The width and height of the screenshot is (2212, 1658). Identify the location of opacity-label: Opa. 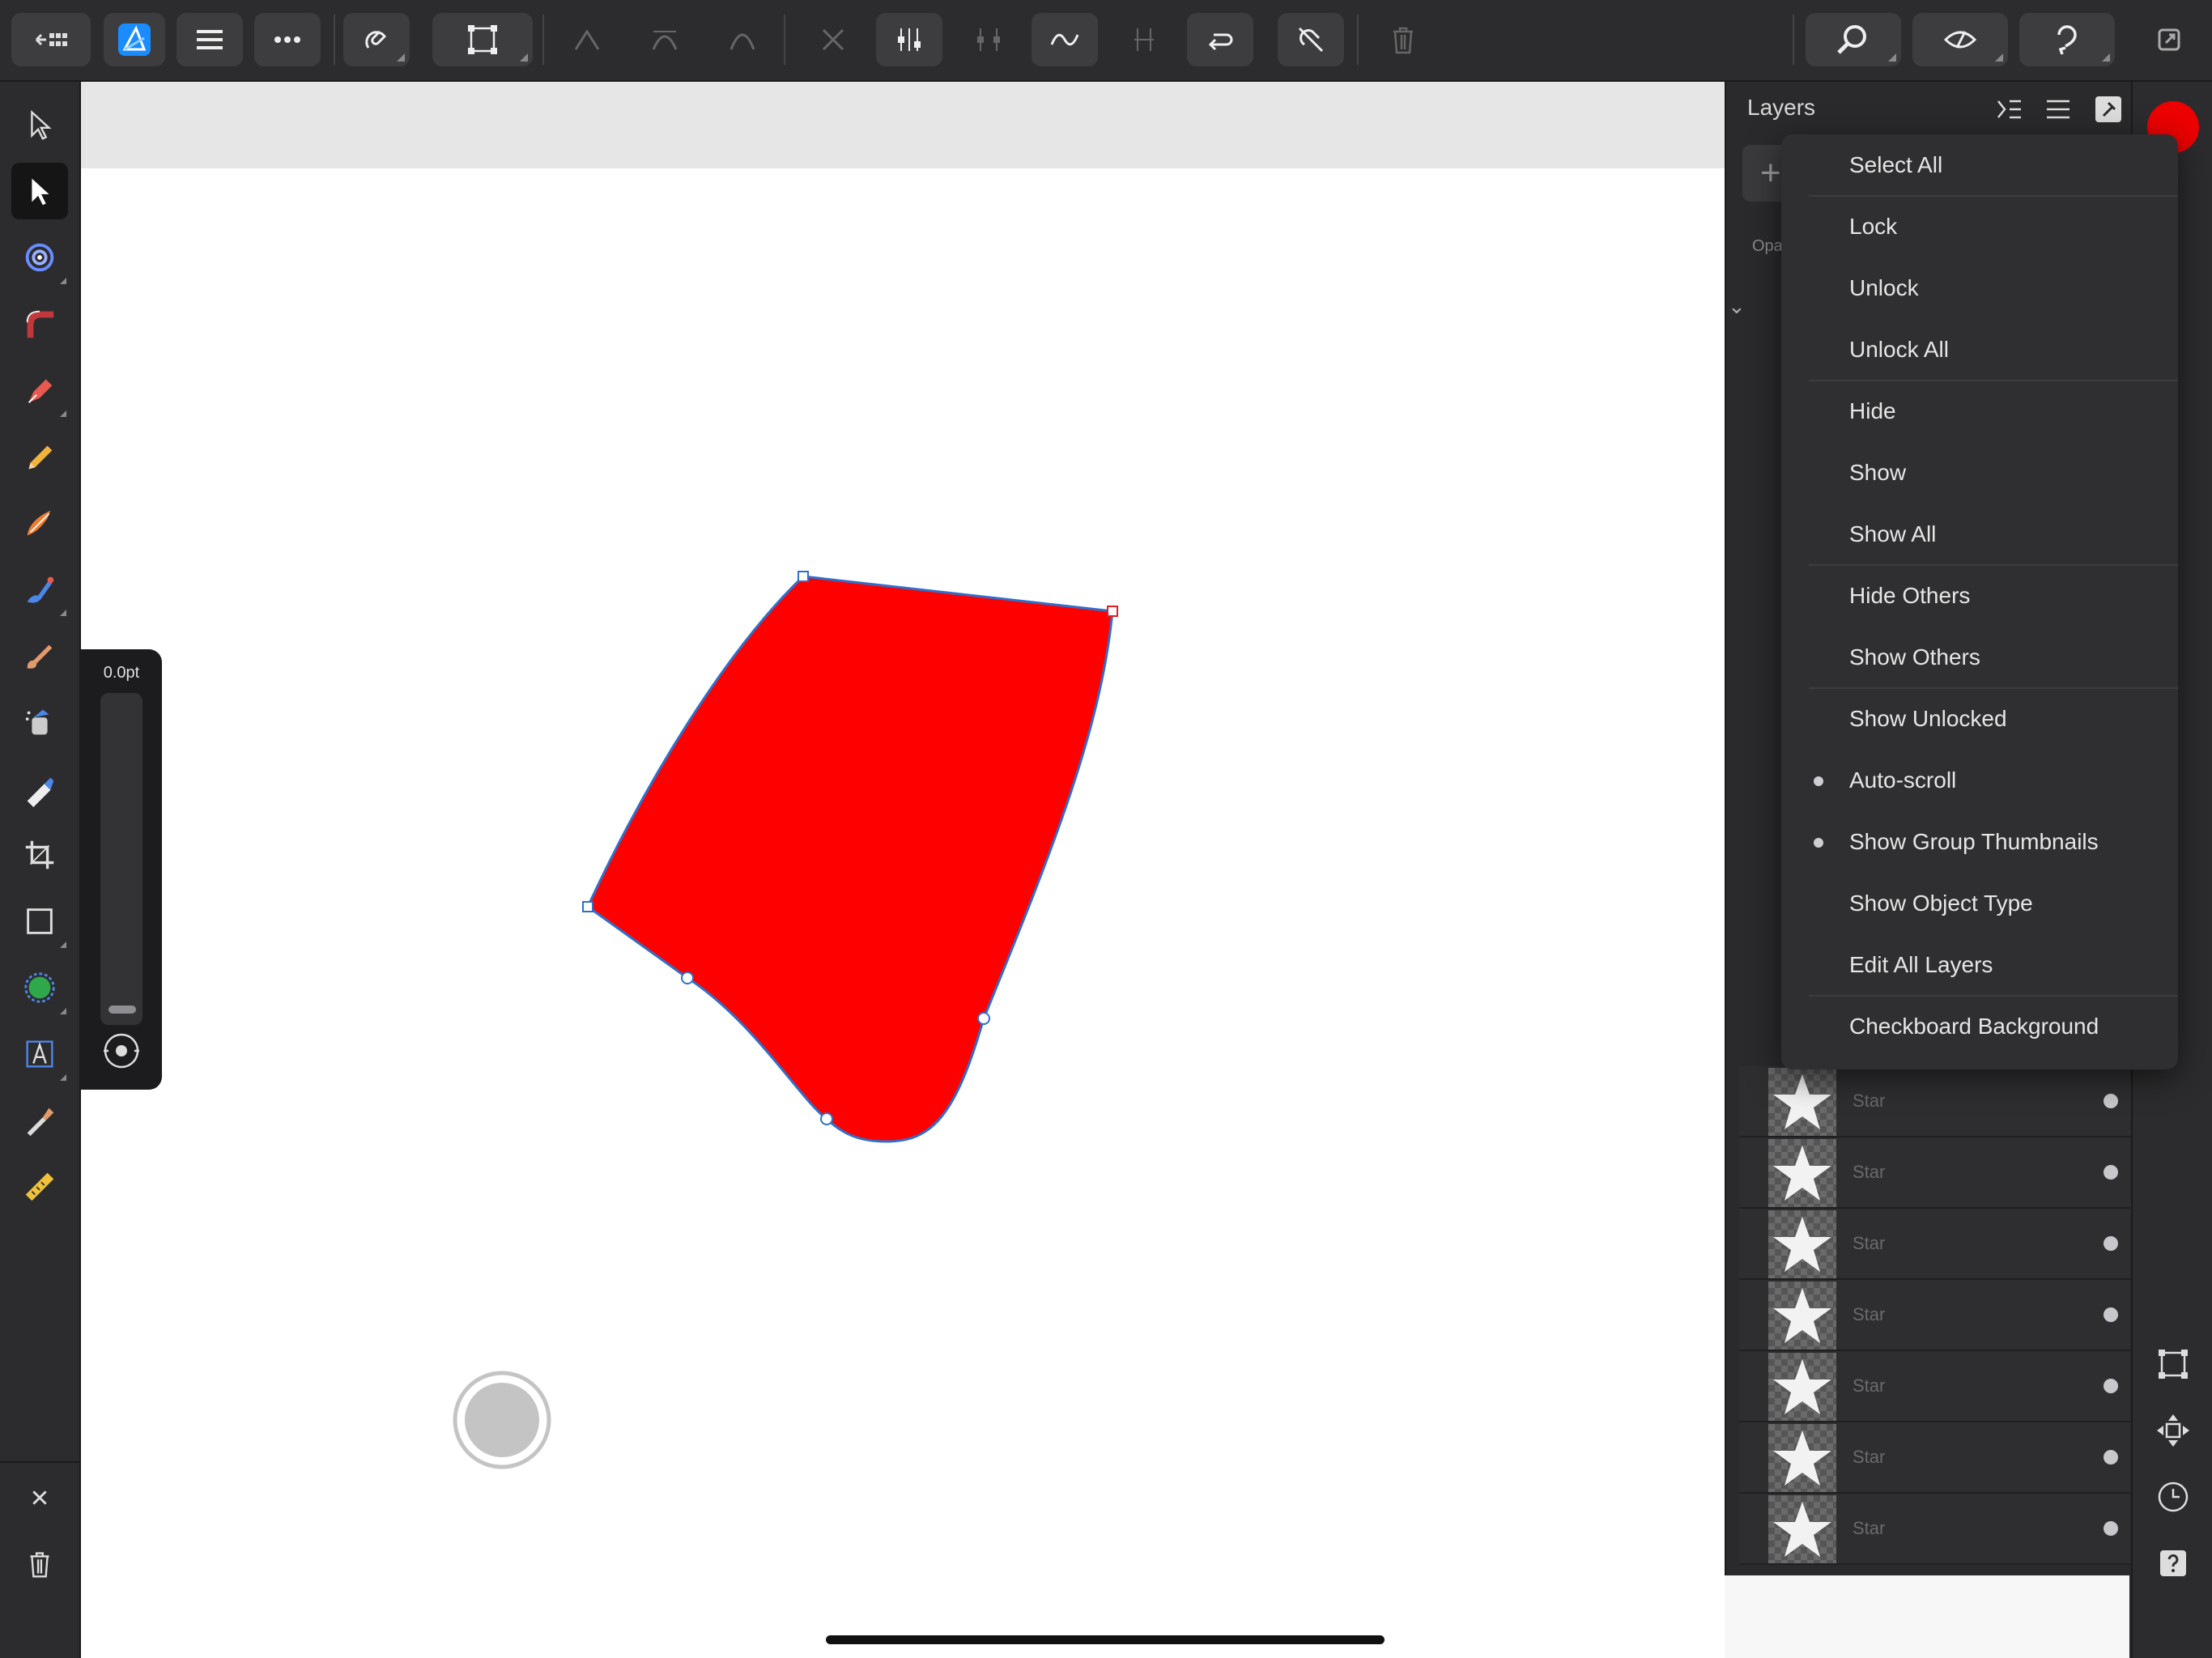
(1767, 246).